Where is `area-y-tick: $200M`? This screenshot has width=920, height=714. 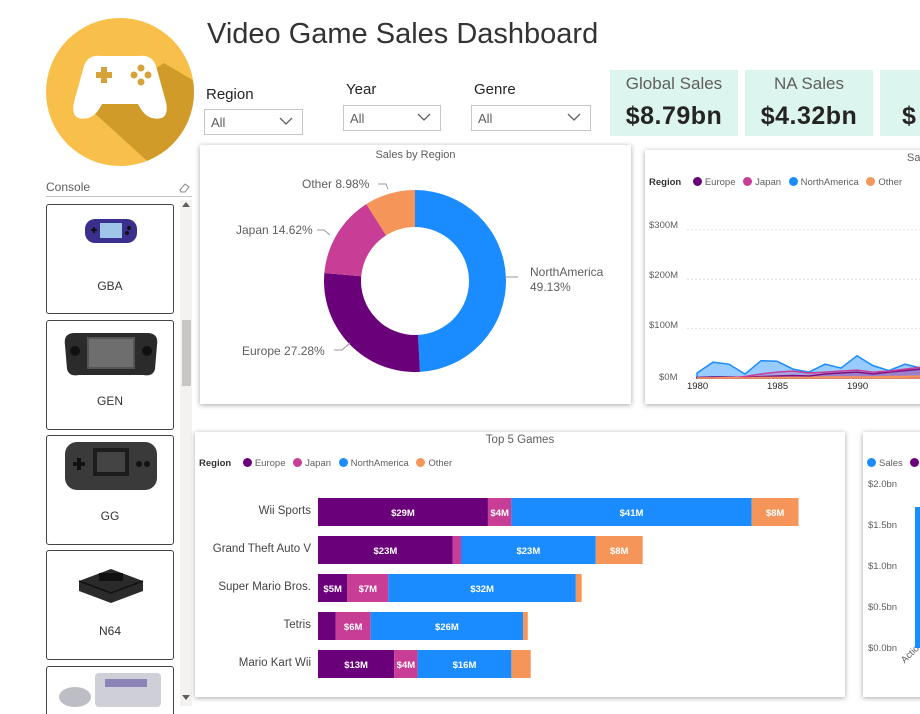
area-y-tick: $200M is located at coordinates (664, 275).